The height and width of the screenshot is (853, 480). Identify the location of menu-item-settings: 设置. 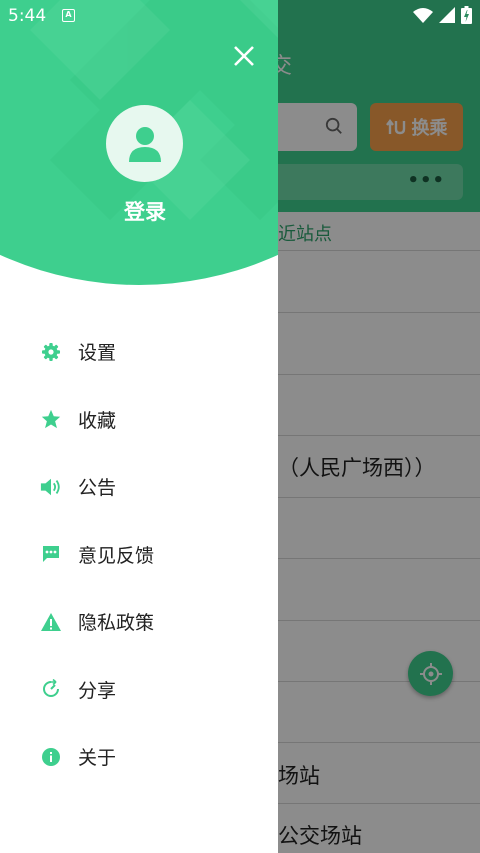
(139, 352).